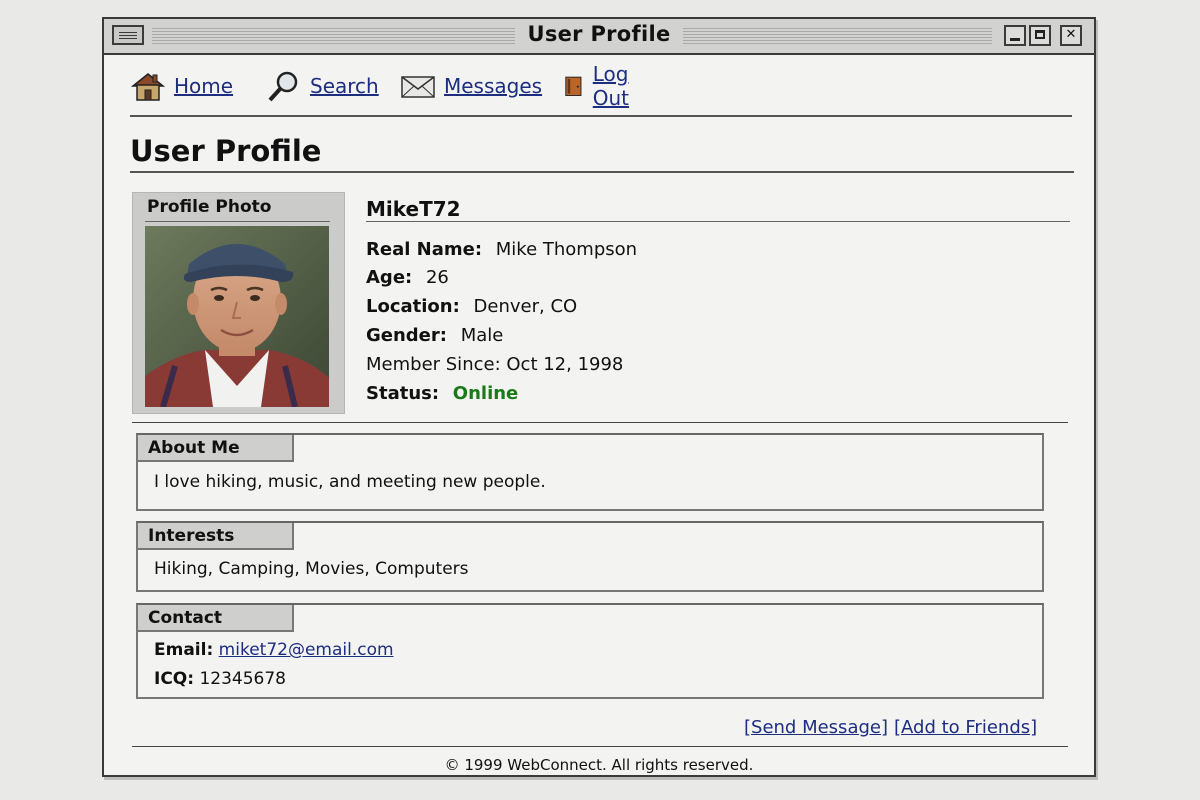  I want to click on page-title: User Profile, so click(226, 151).